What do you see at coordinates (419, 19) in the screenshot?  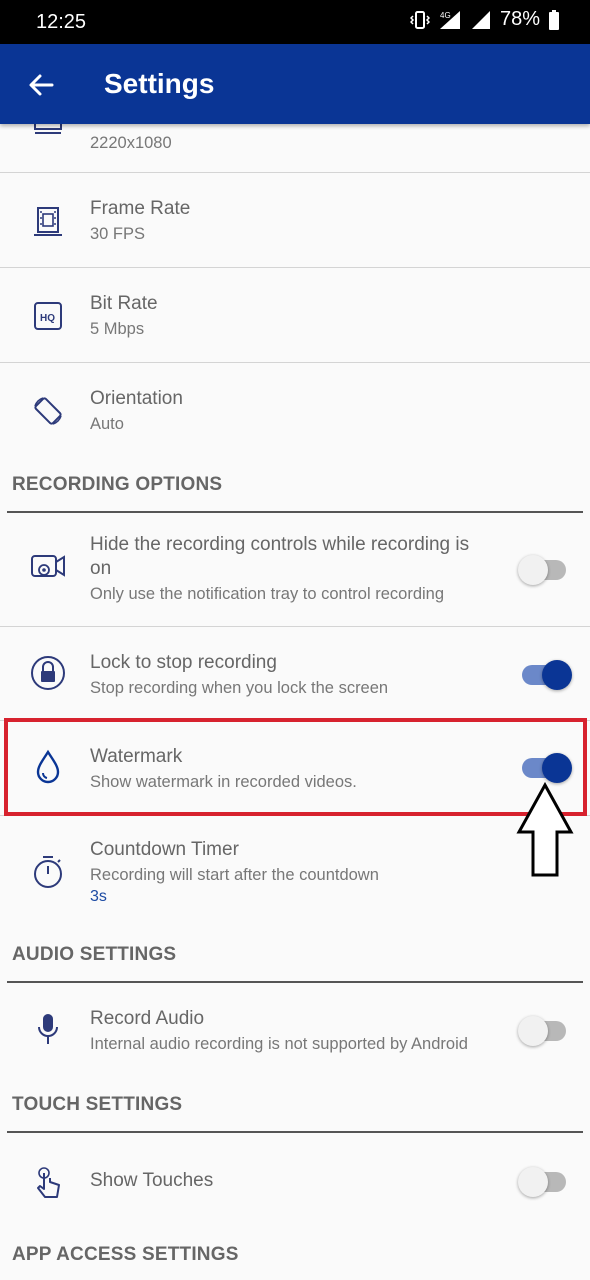 I see `vibrate-icon` at bounding box center [419, 19].